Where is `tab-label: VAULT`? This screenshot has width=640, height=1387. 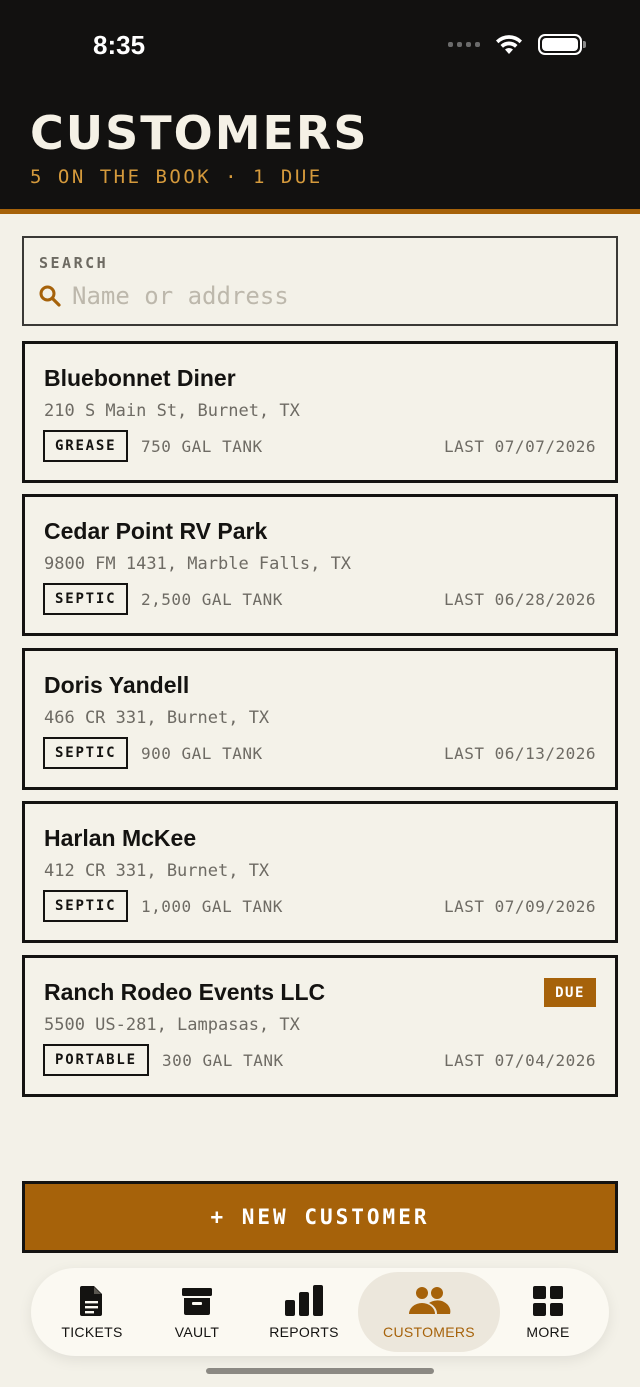
tab-label: VAULT is located at coordinates (197, 1332).